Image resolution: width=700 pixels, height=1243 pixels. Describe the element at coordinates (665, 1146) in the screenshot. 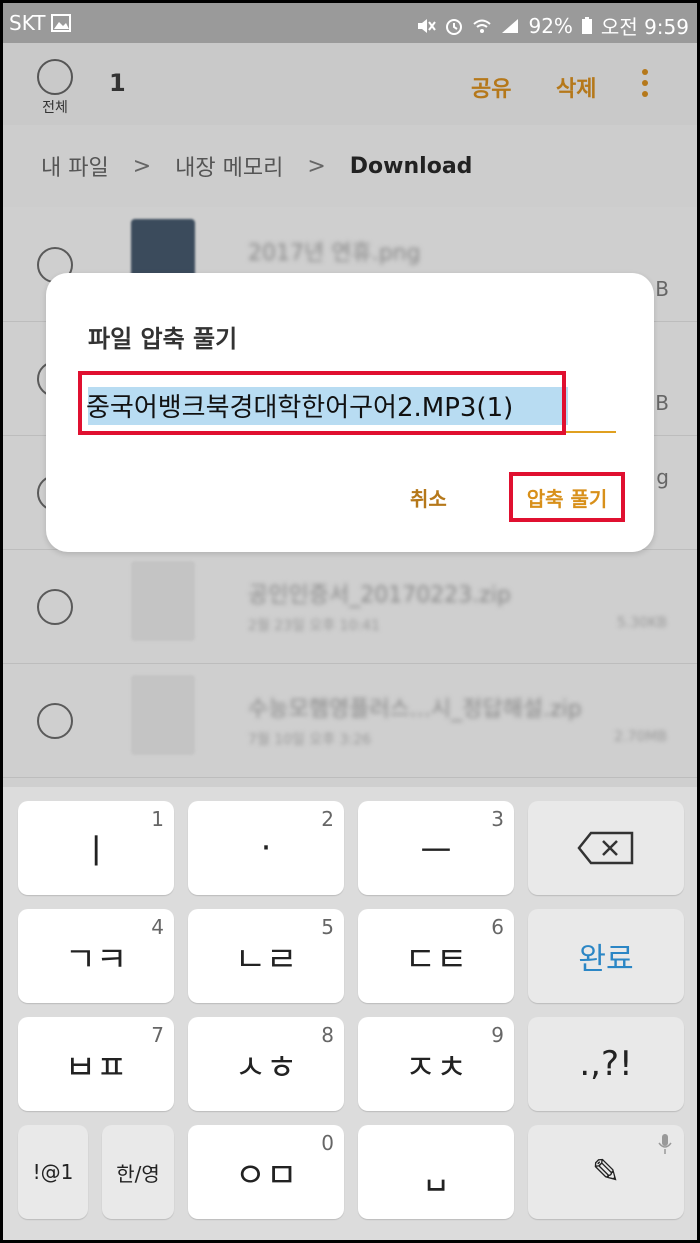

I see `microphone-icon` at that location.